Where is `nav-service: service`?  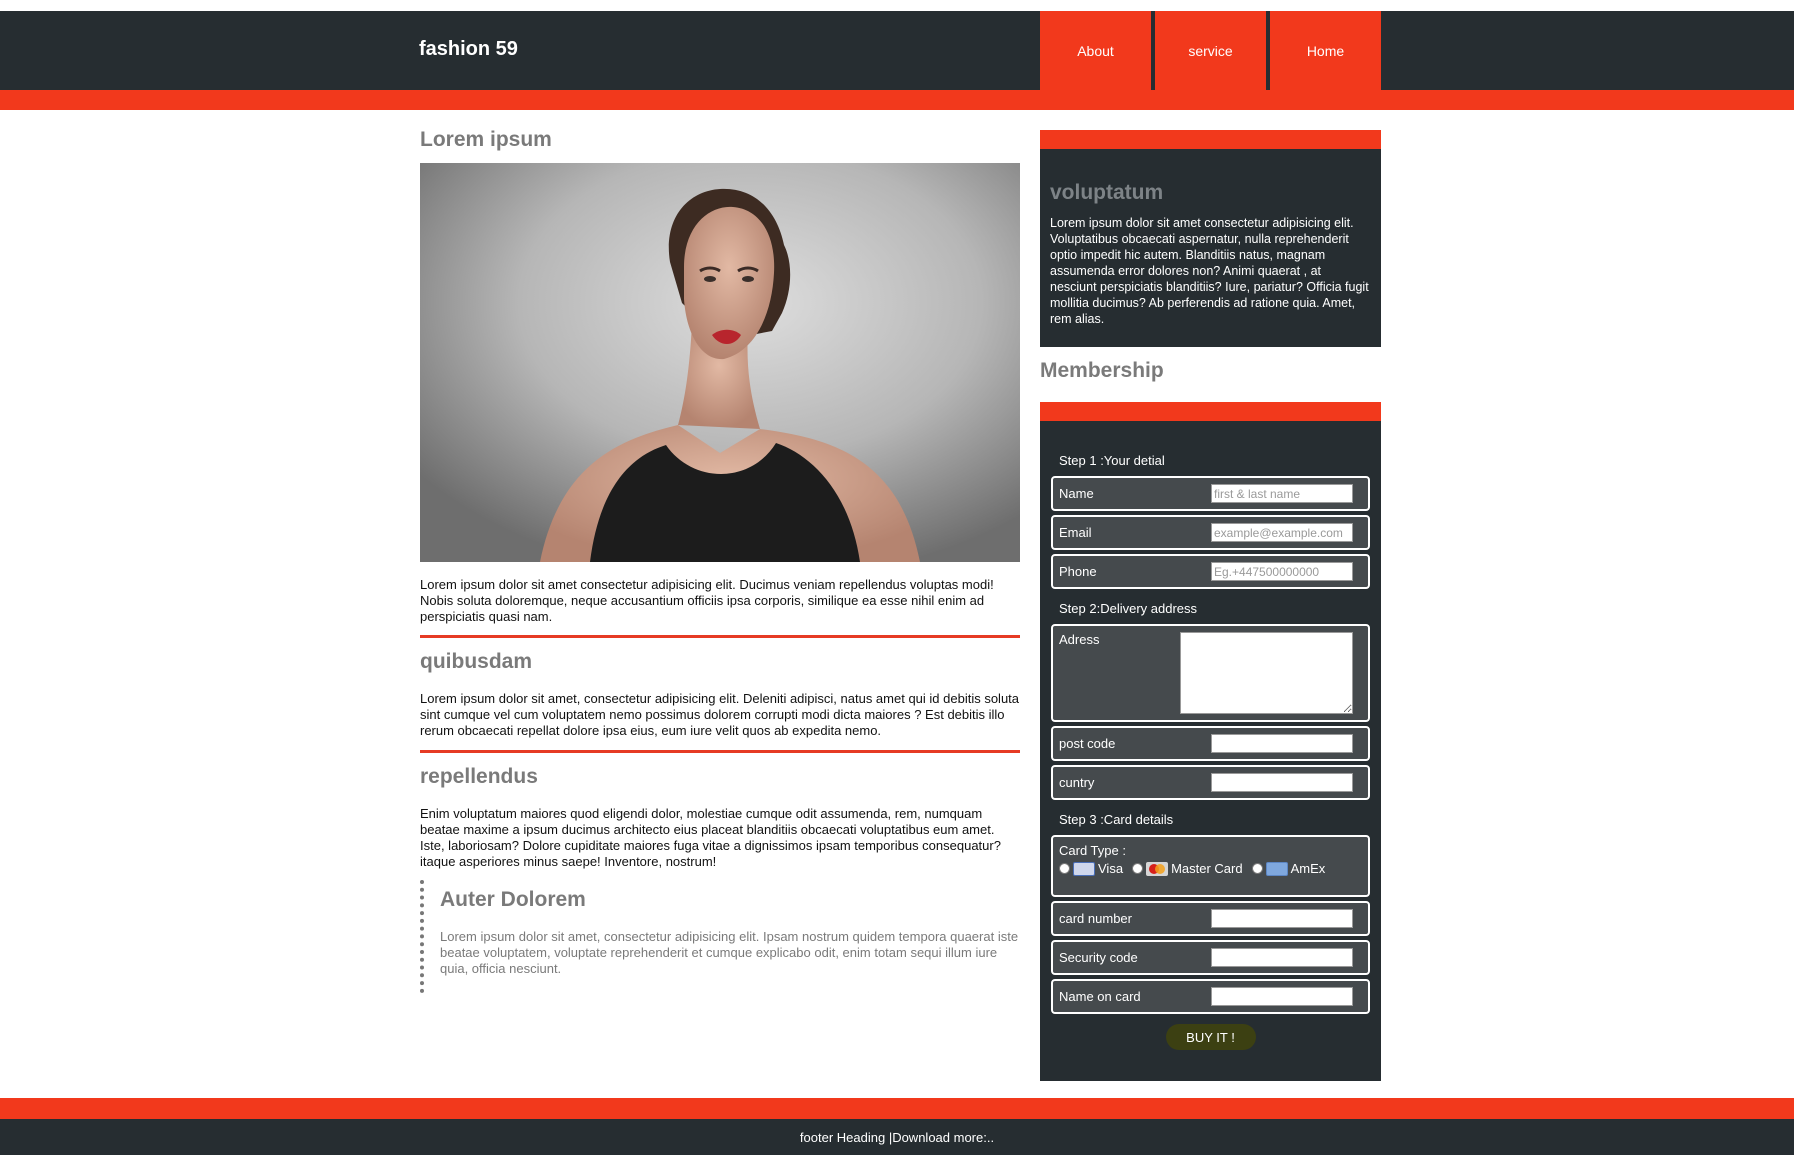
nav-service: service is located at coordinates (1210, 50).